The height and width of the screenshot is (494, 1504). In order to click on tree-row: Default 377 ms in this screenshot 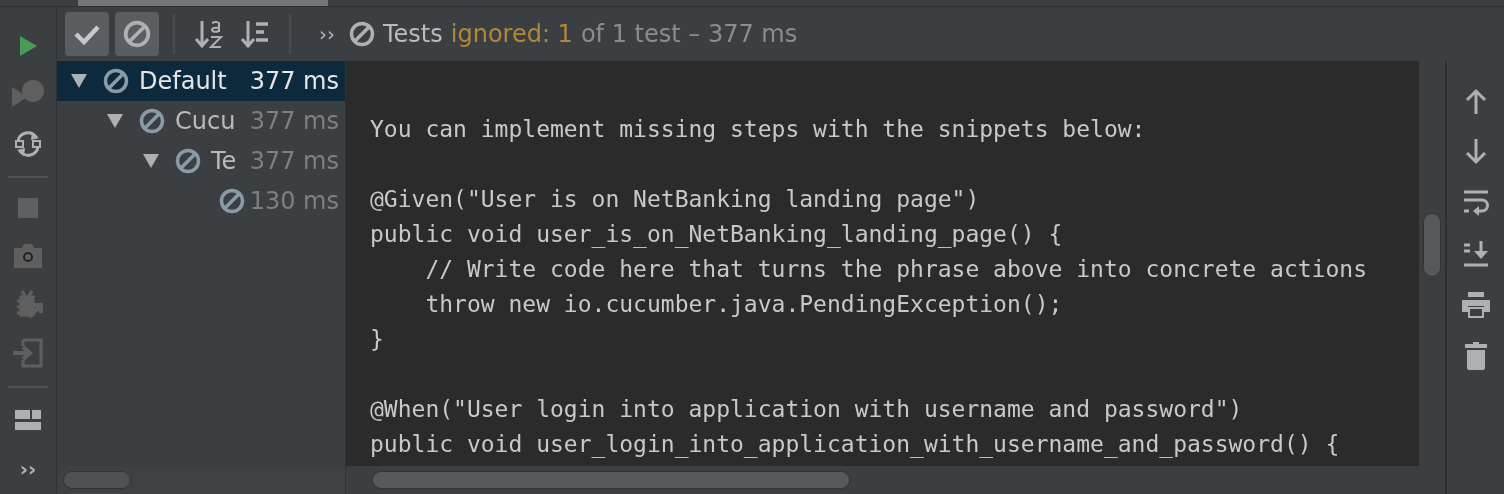, I will do `click(201, 81)`.